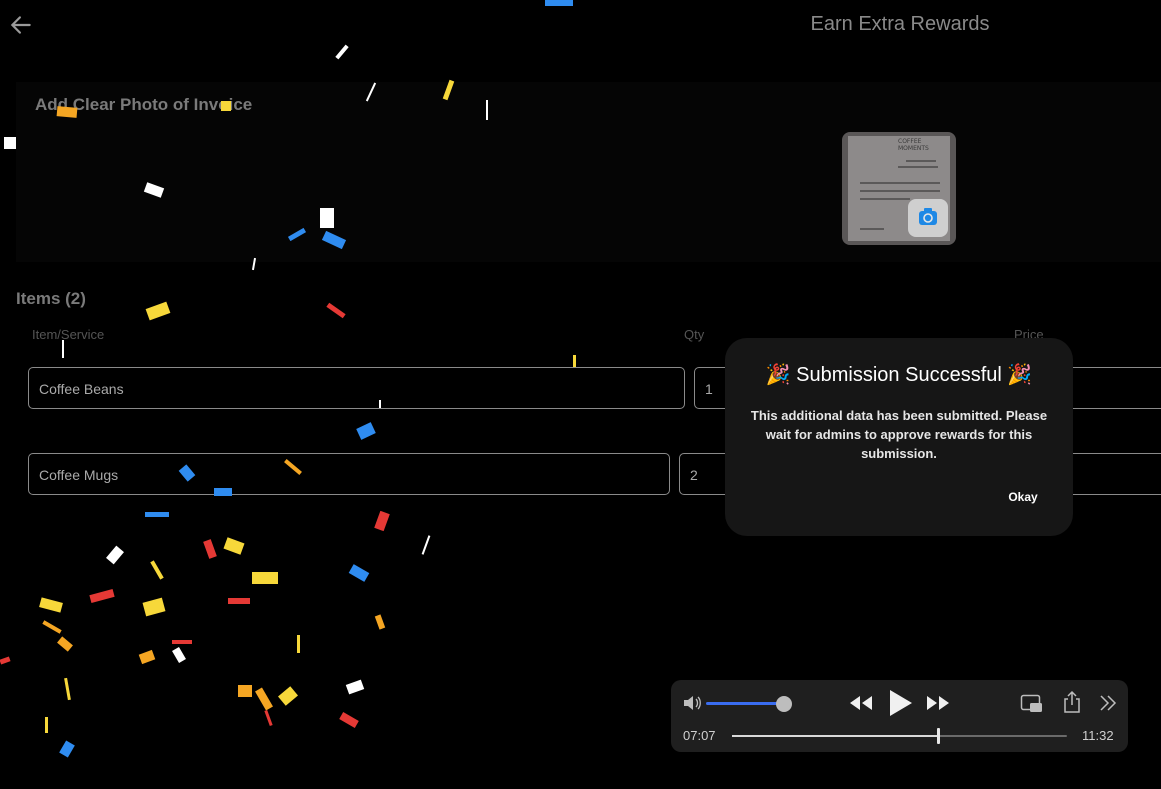  What do you see at coordinates (938, 703) in the screenshot?
I see `fast-forward-icon` at bounding box center [938, 703].